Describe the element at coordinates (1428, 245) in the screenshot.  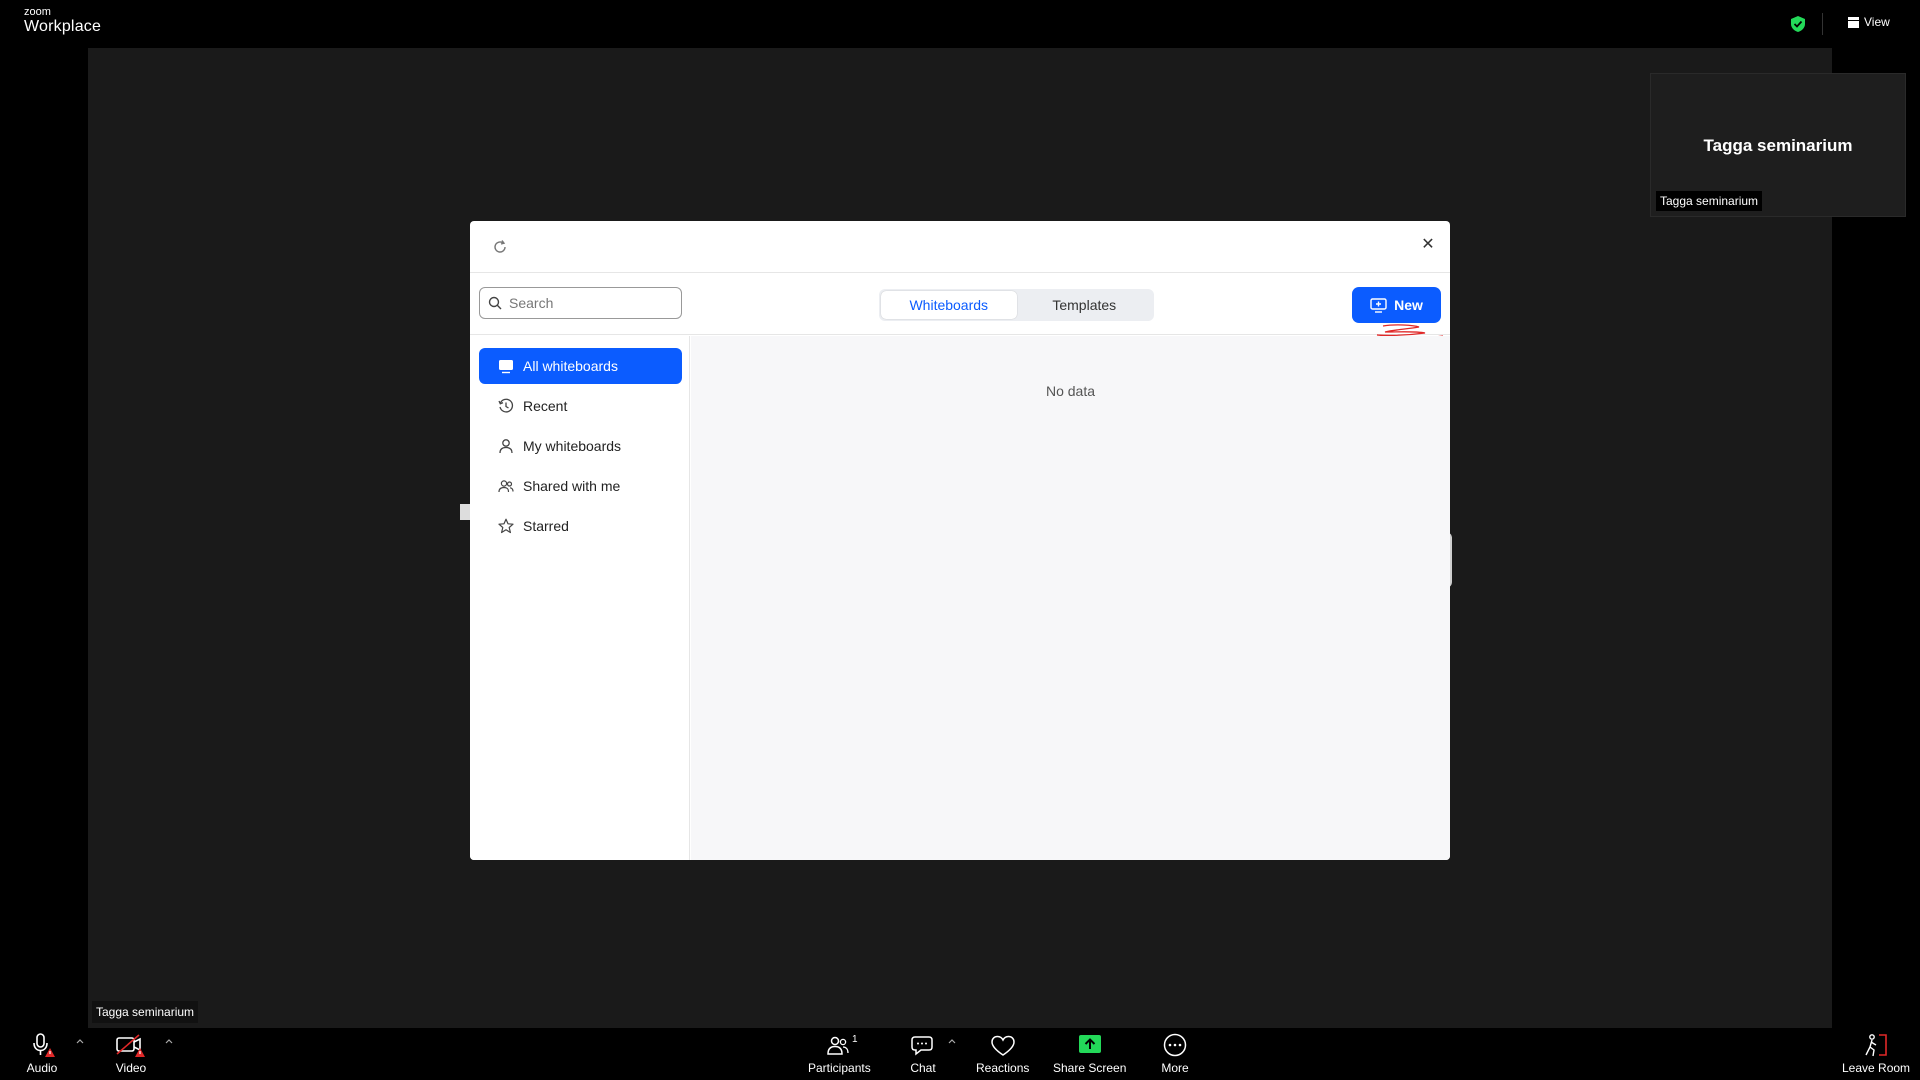
I see `close-icon: ✕` at that location.